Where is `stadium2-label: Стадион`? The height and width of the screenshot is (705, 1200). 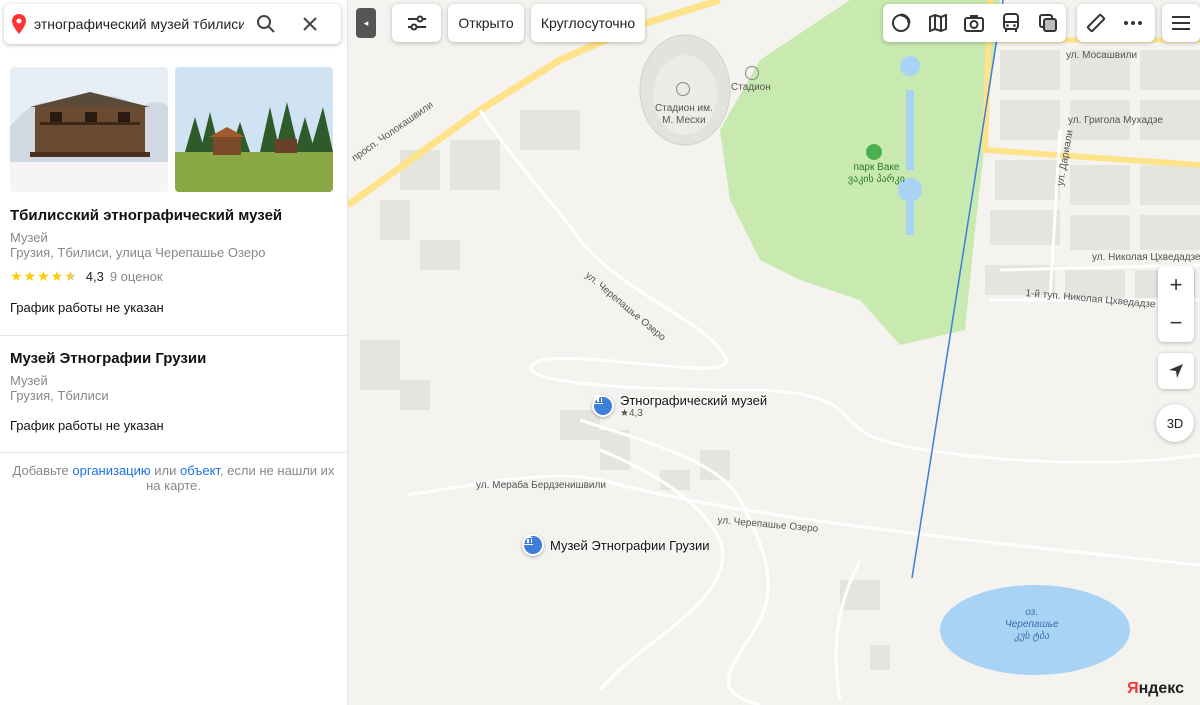
stadium2-label: Стадион is located at coordinates (751, 87).